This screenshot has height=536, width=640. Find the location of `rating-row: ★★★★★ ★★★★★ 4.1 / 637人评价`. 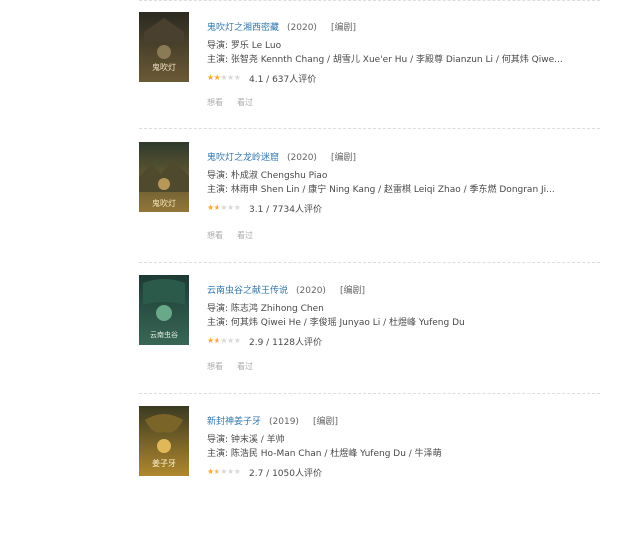

rating-row: ★★★★★ ★★★★★ 4.1 / 637人评价 is located at coordinates (261, 78).